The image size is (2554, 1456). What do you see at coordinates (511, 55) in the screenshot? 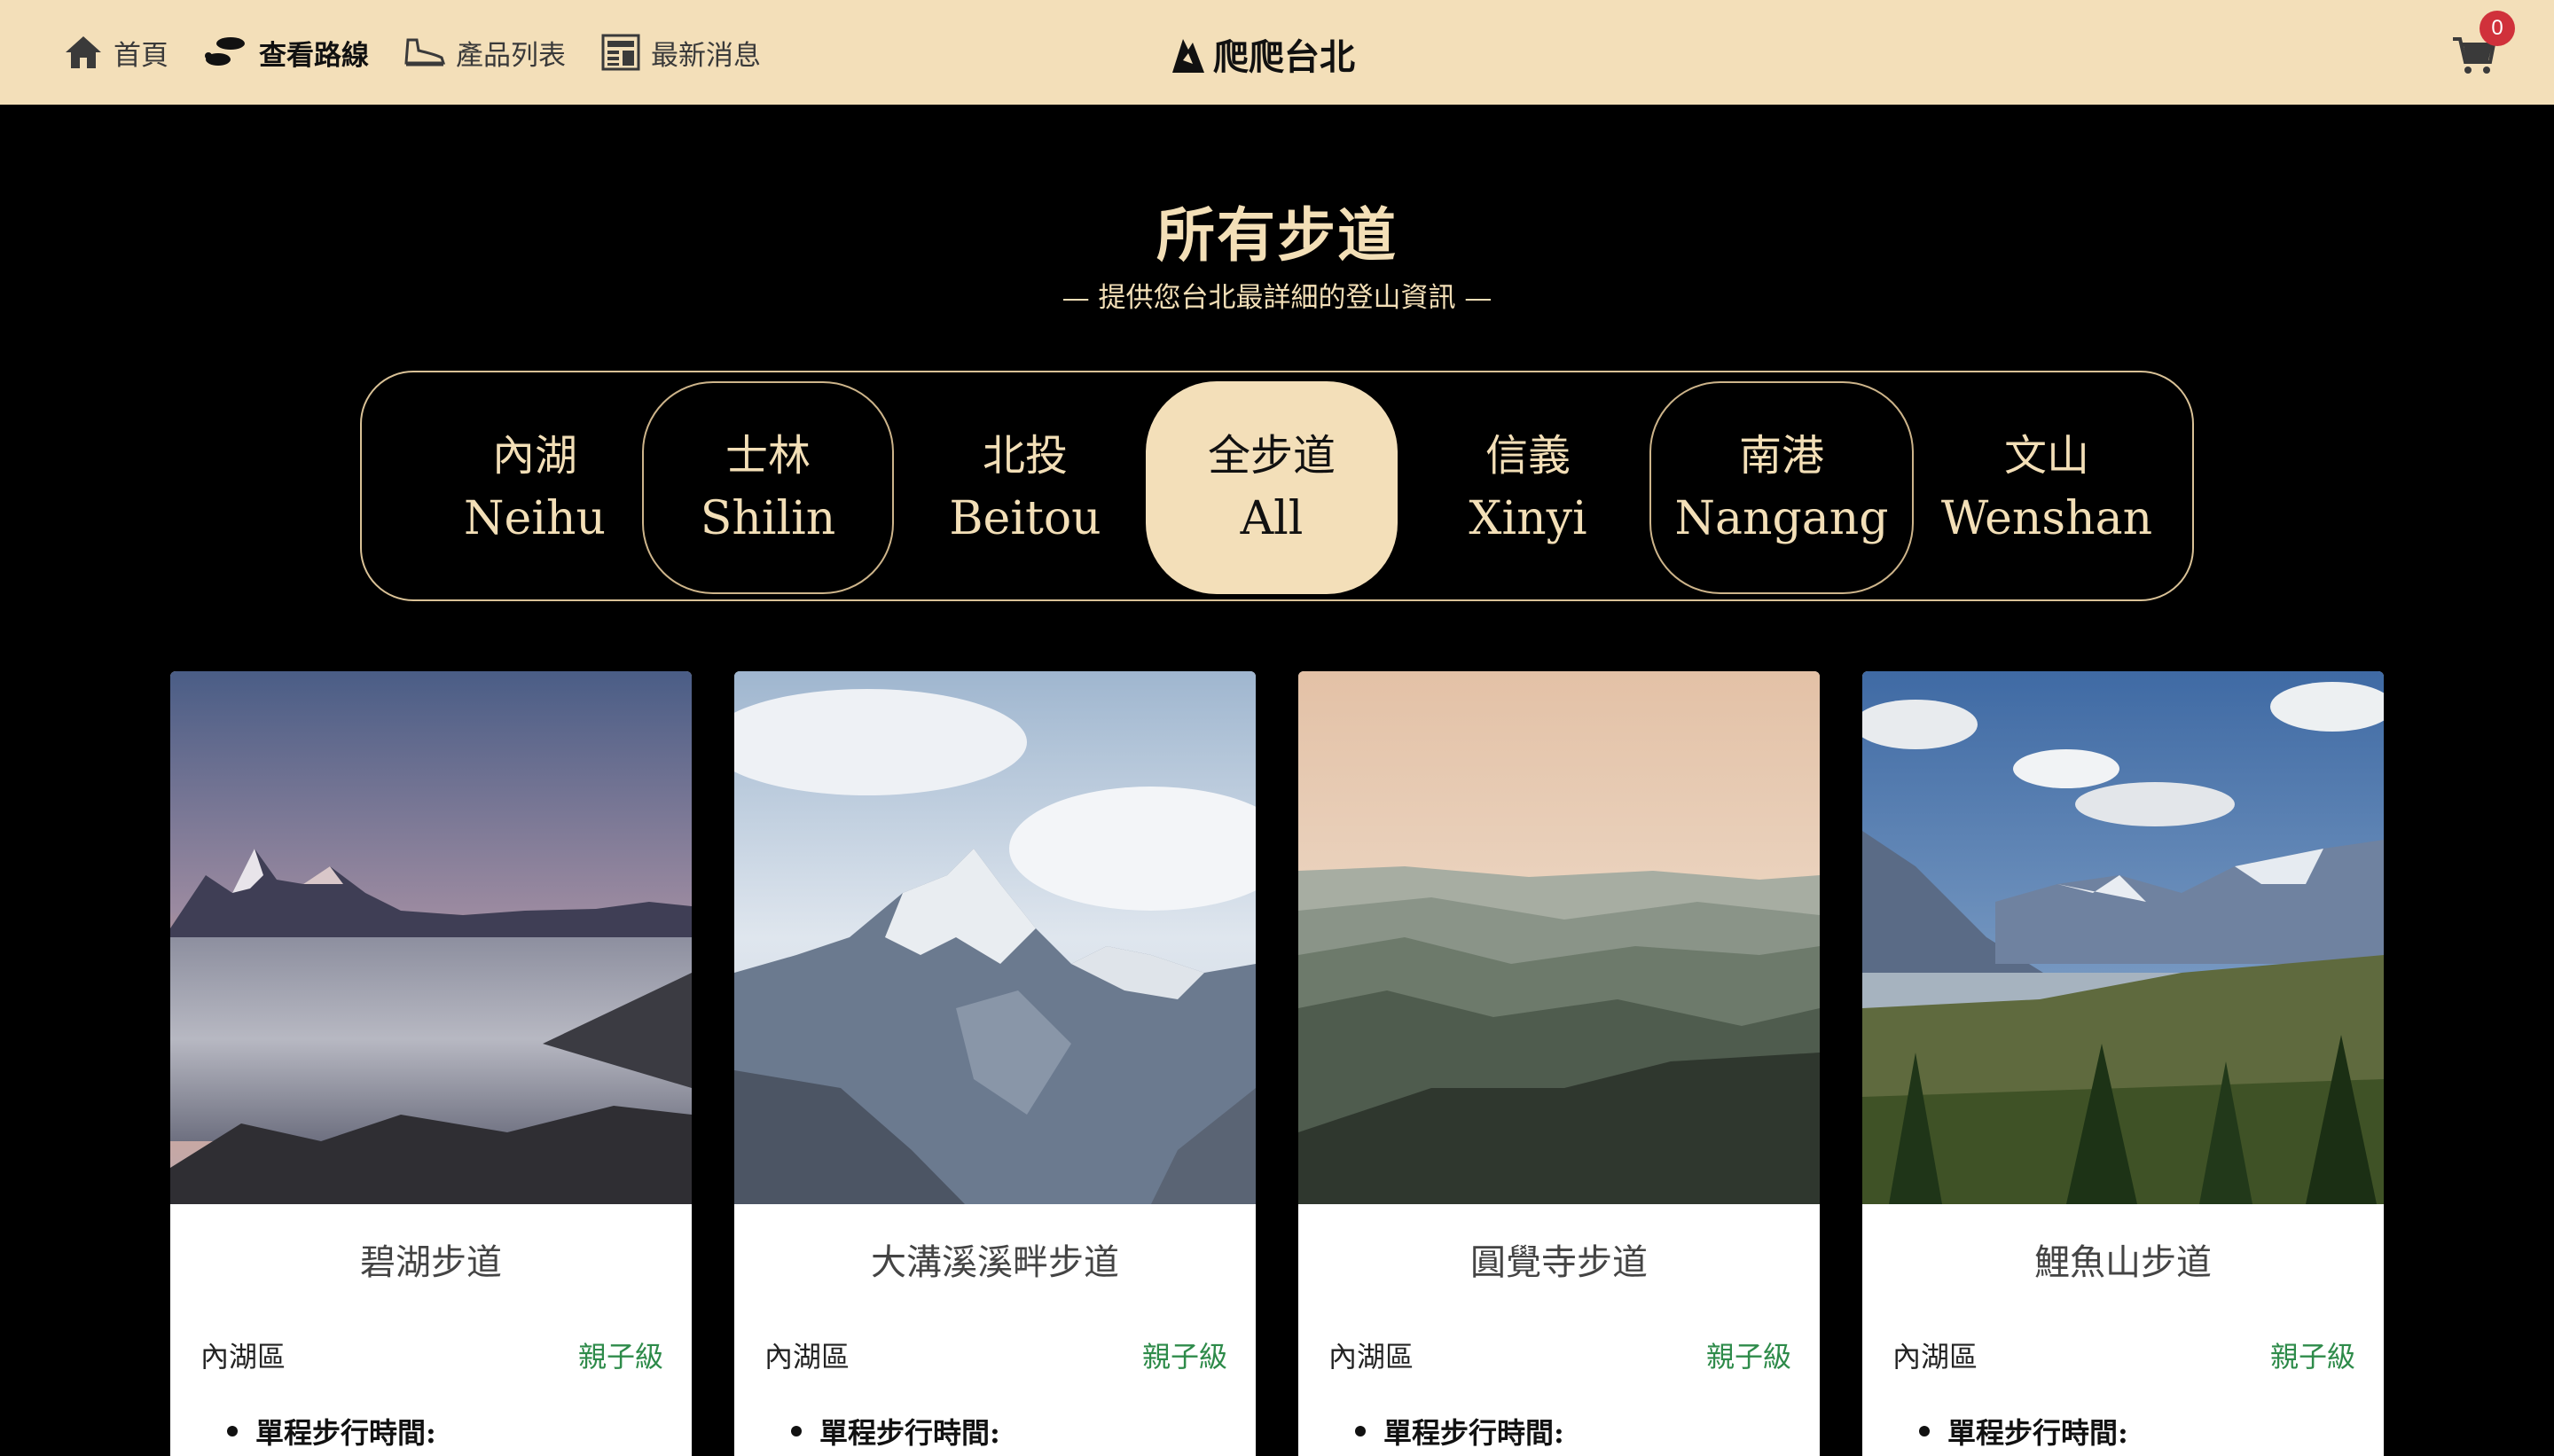
I see `nav-products-label: 產品列表` at bounding box center [511, 55].